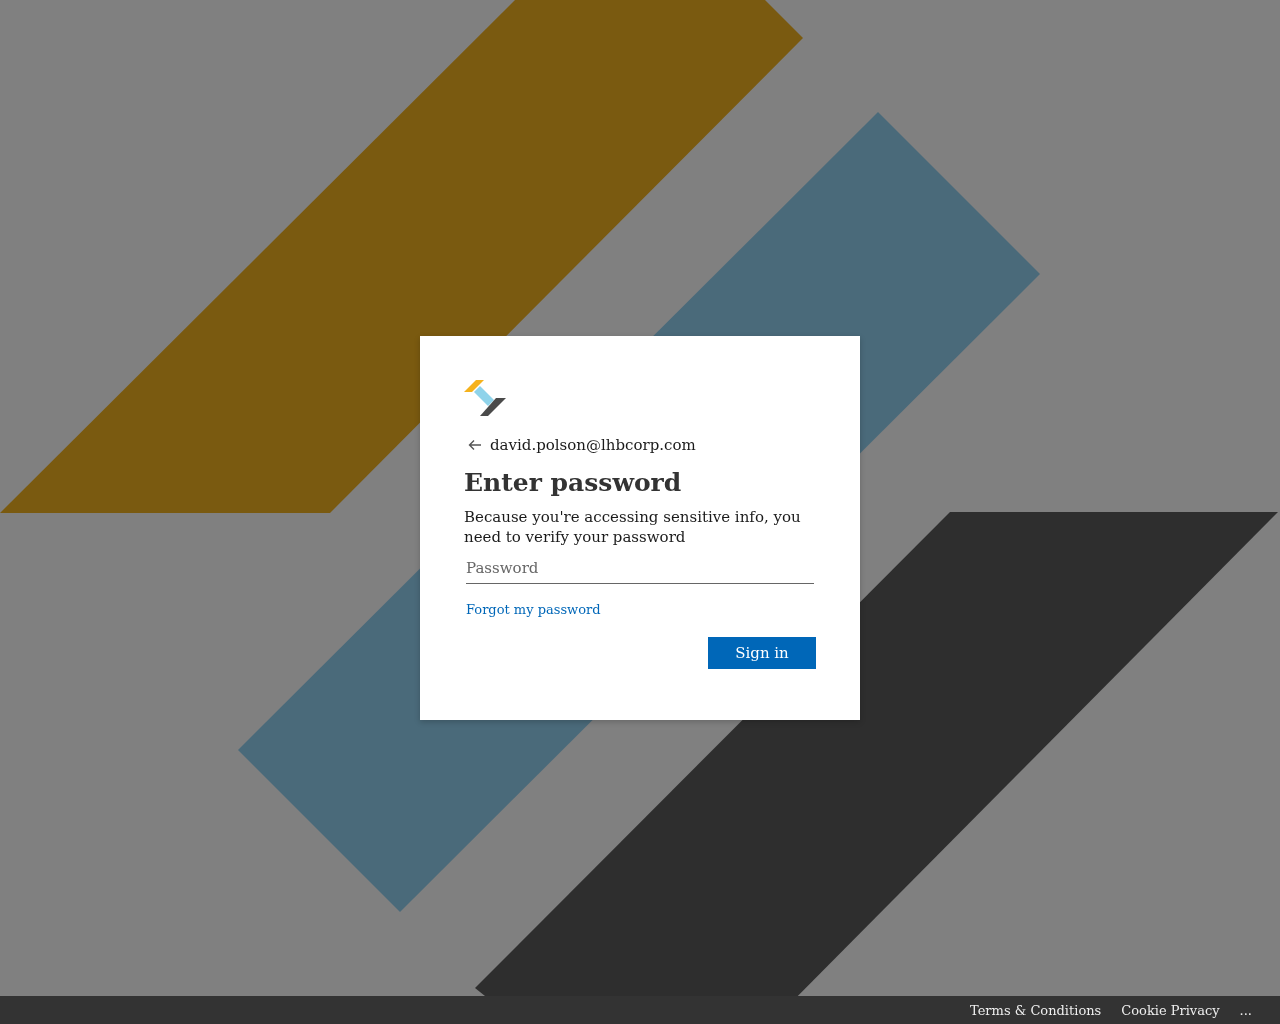 The width and height of the screenshot is (1280, 1024). I want to click on sign-in-button: Sign in, so click(762, 653).